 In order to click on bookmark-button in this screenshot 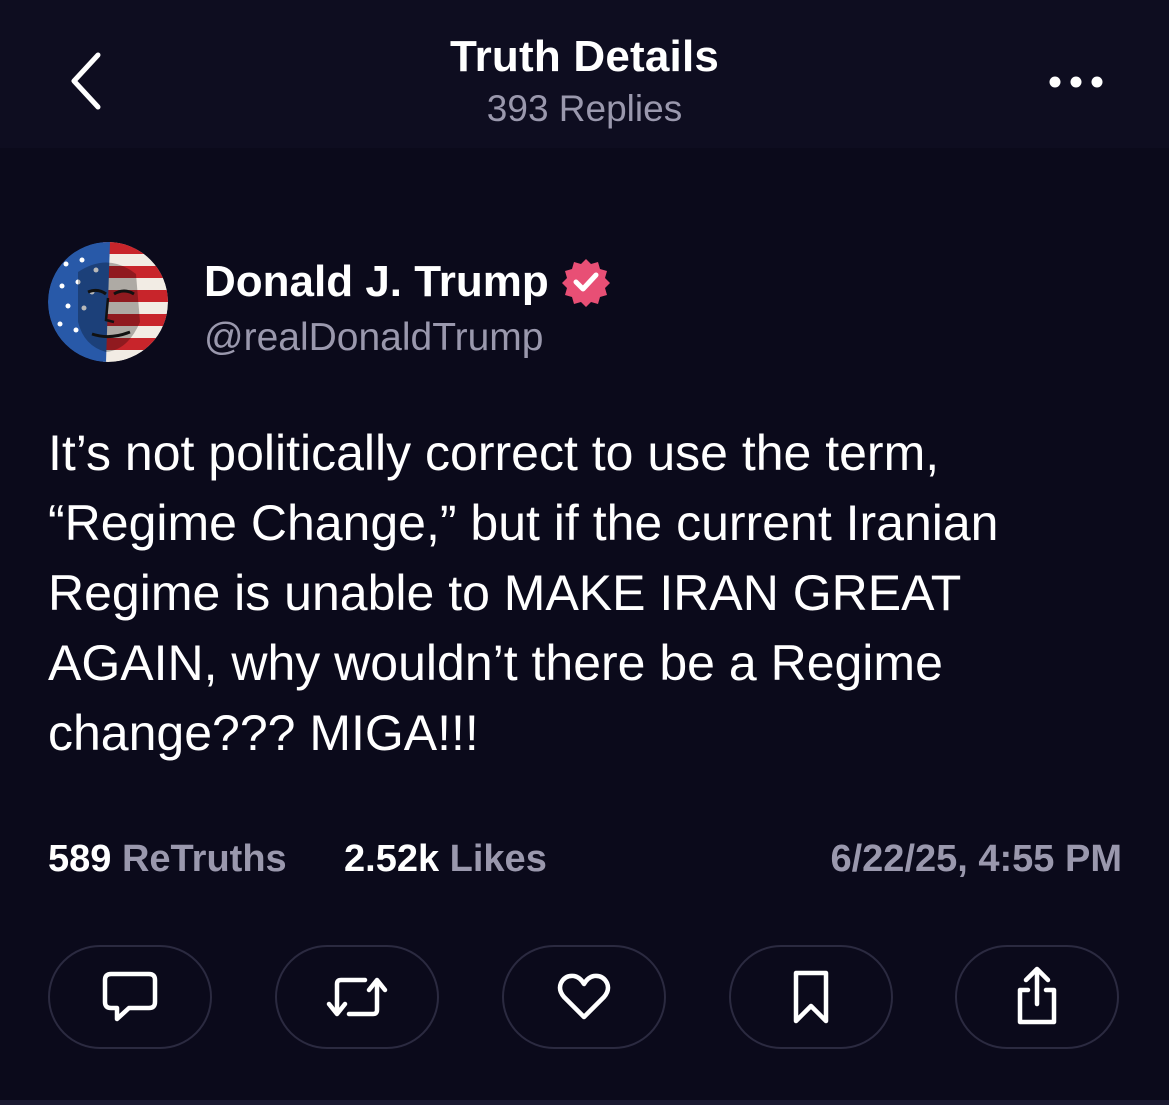, I will do `click(811, 997)`.